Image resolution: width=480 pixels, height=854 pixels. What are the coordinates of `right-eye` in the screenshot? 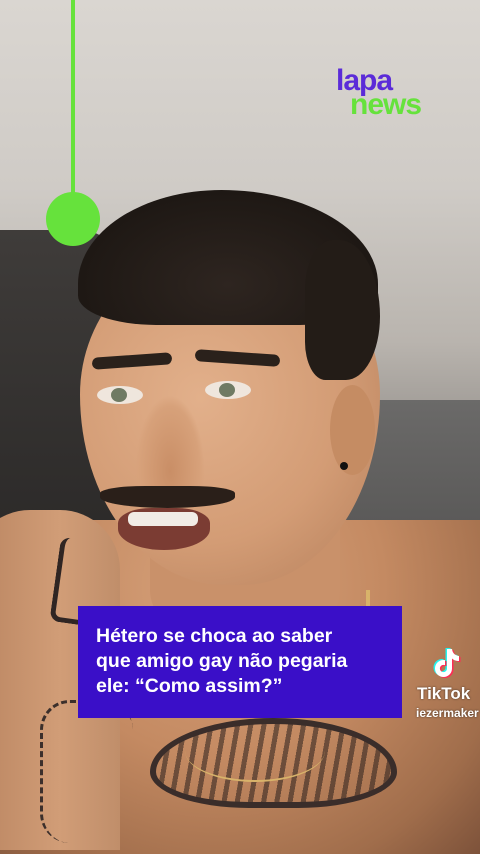 It's located at (228, 390).